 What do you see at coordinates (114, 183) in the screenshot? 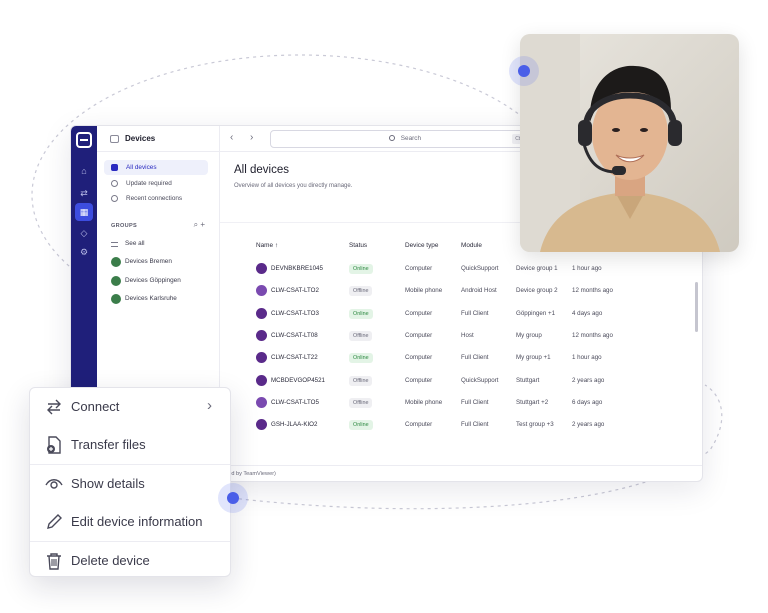
I see `update-icon` at bounding box center [114, 183].